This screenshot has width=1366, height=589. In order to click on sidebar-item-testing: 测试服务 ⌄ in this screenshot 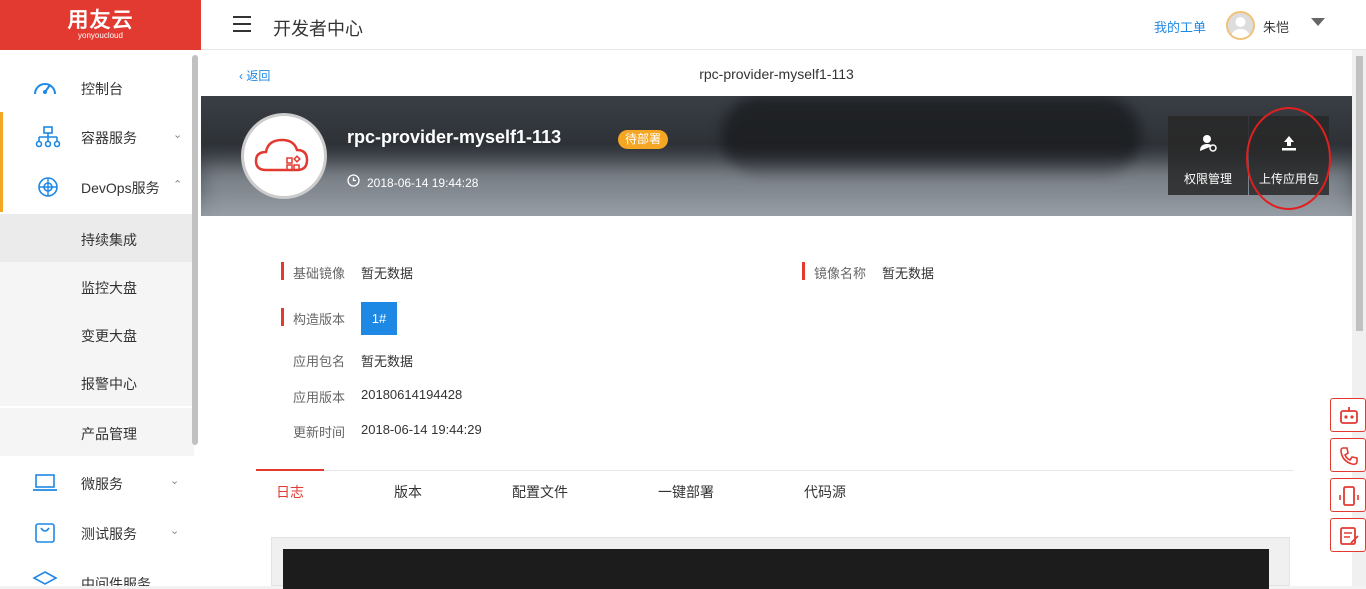, I will do `click(97, 533)`.